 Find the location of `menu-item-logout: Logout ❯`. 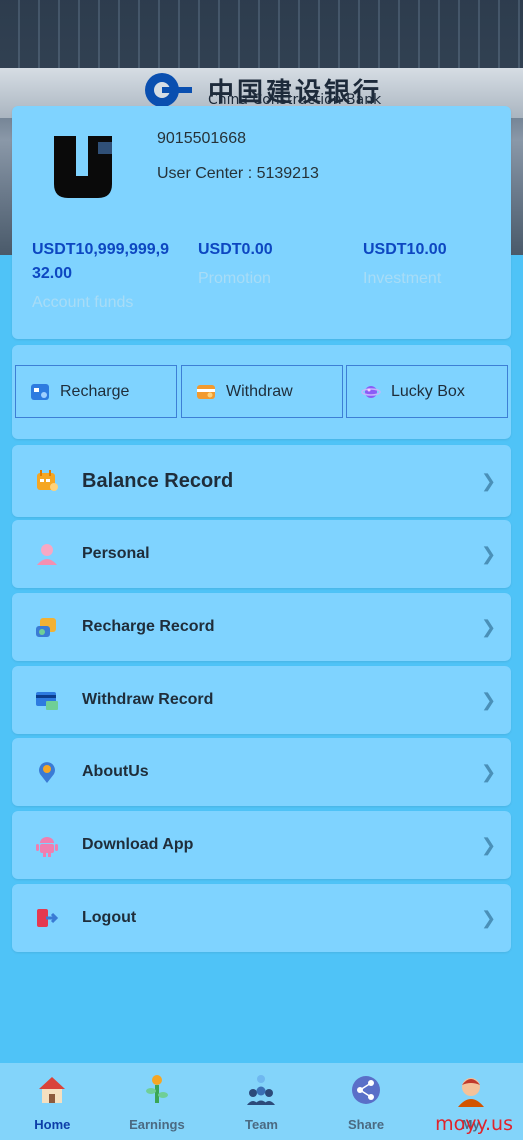

menu-item-logout: Logout ❯ is located at coordinates (261, 918).